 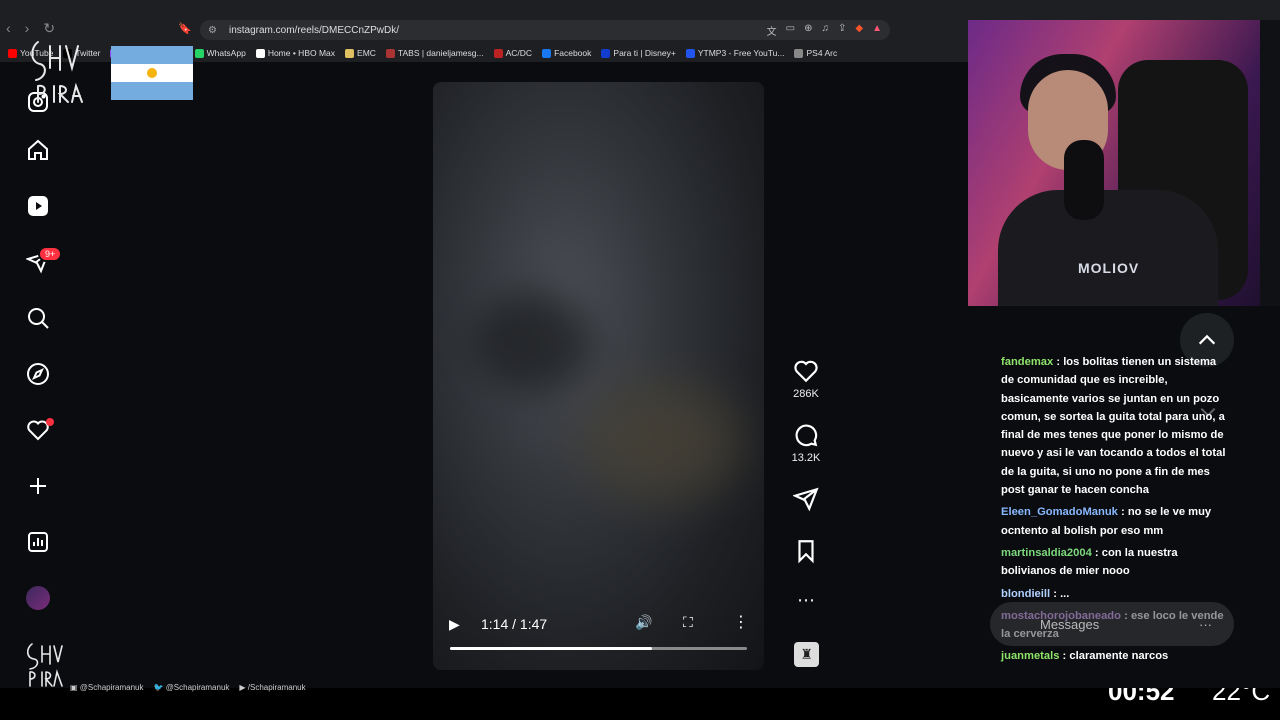 What do you see at coordinates (1059, 512) in the screenshot?
I see `chat-username: Eleen_GomadoManuk` at bounding box center [1059, 512].